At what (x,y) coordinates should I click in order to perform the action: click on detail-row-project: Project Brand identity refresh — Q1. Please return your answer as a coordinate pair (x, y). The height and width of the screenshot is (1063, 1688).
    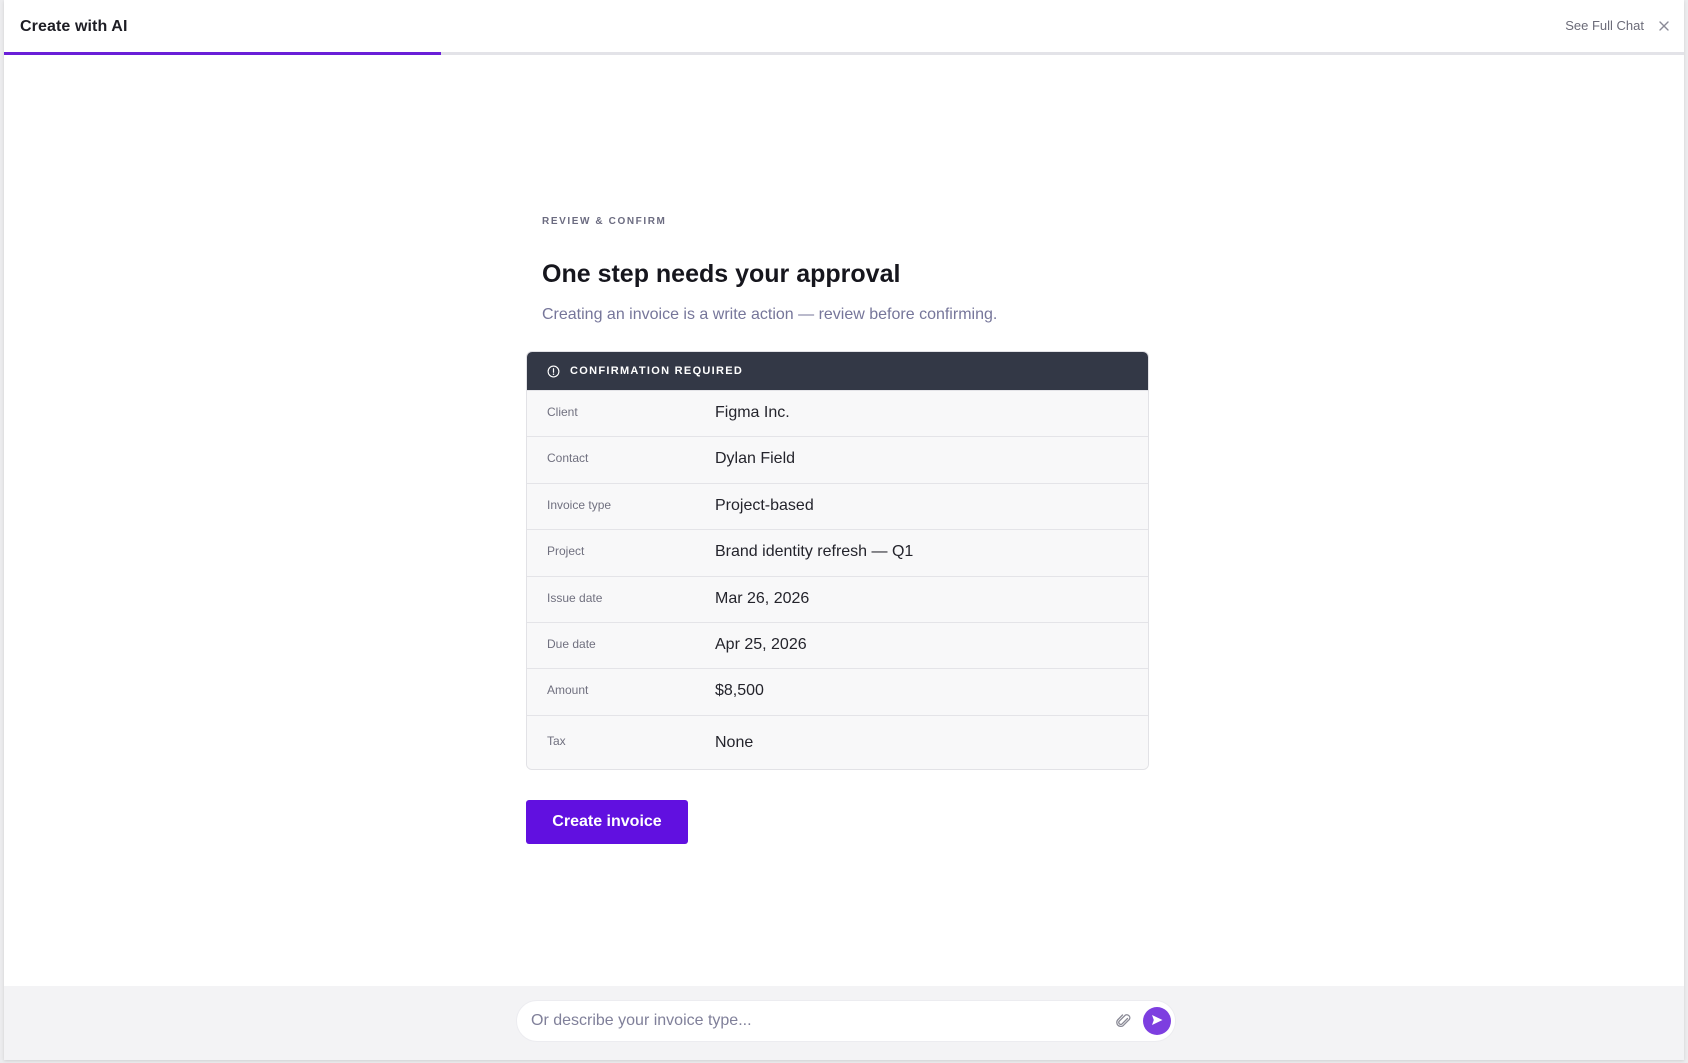
    Looking at the image, I should click on (837, 552).